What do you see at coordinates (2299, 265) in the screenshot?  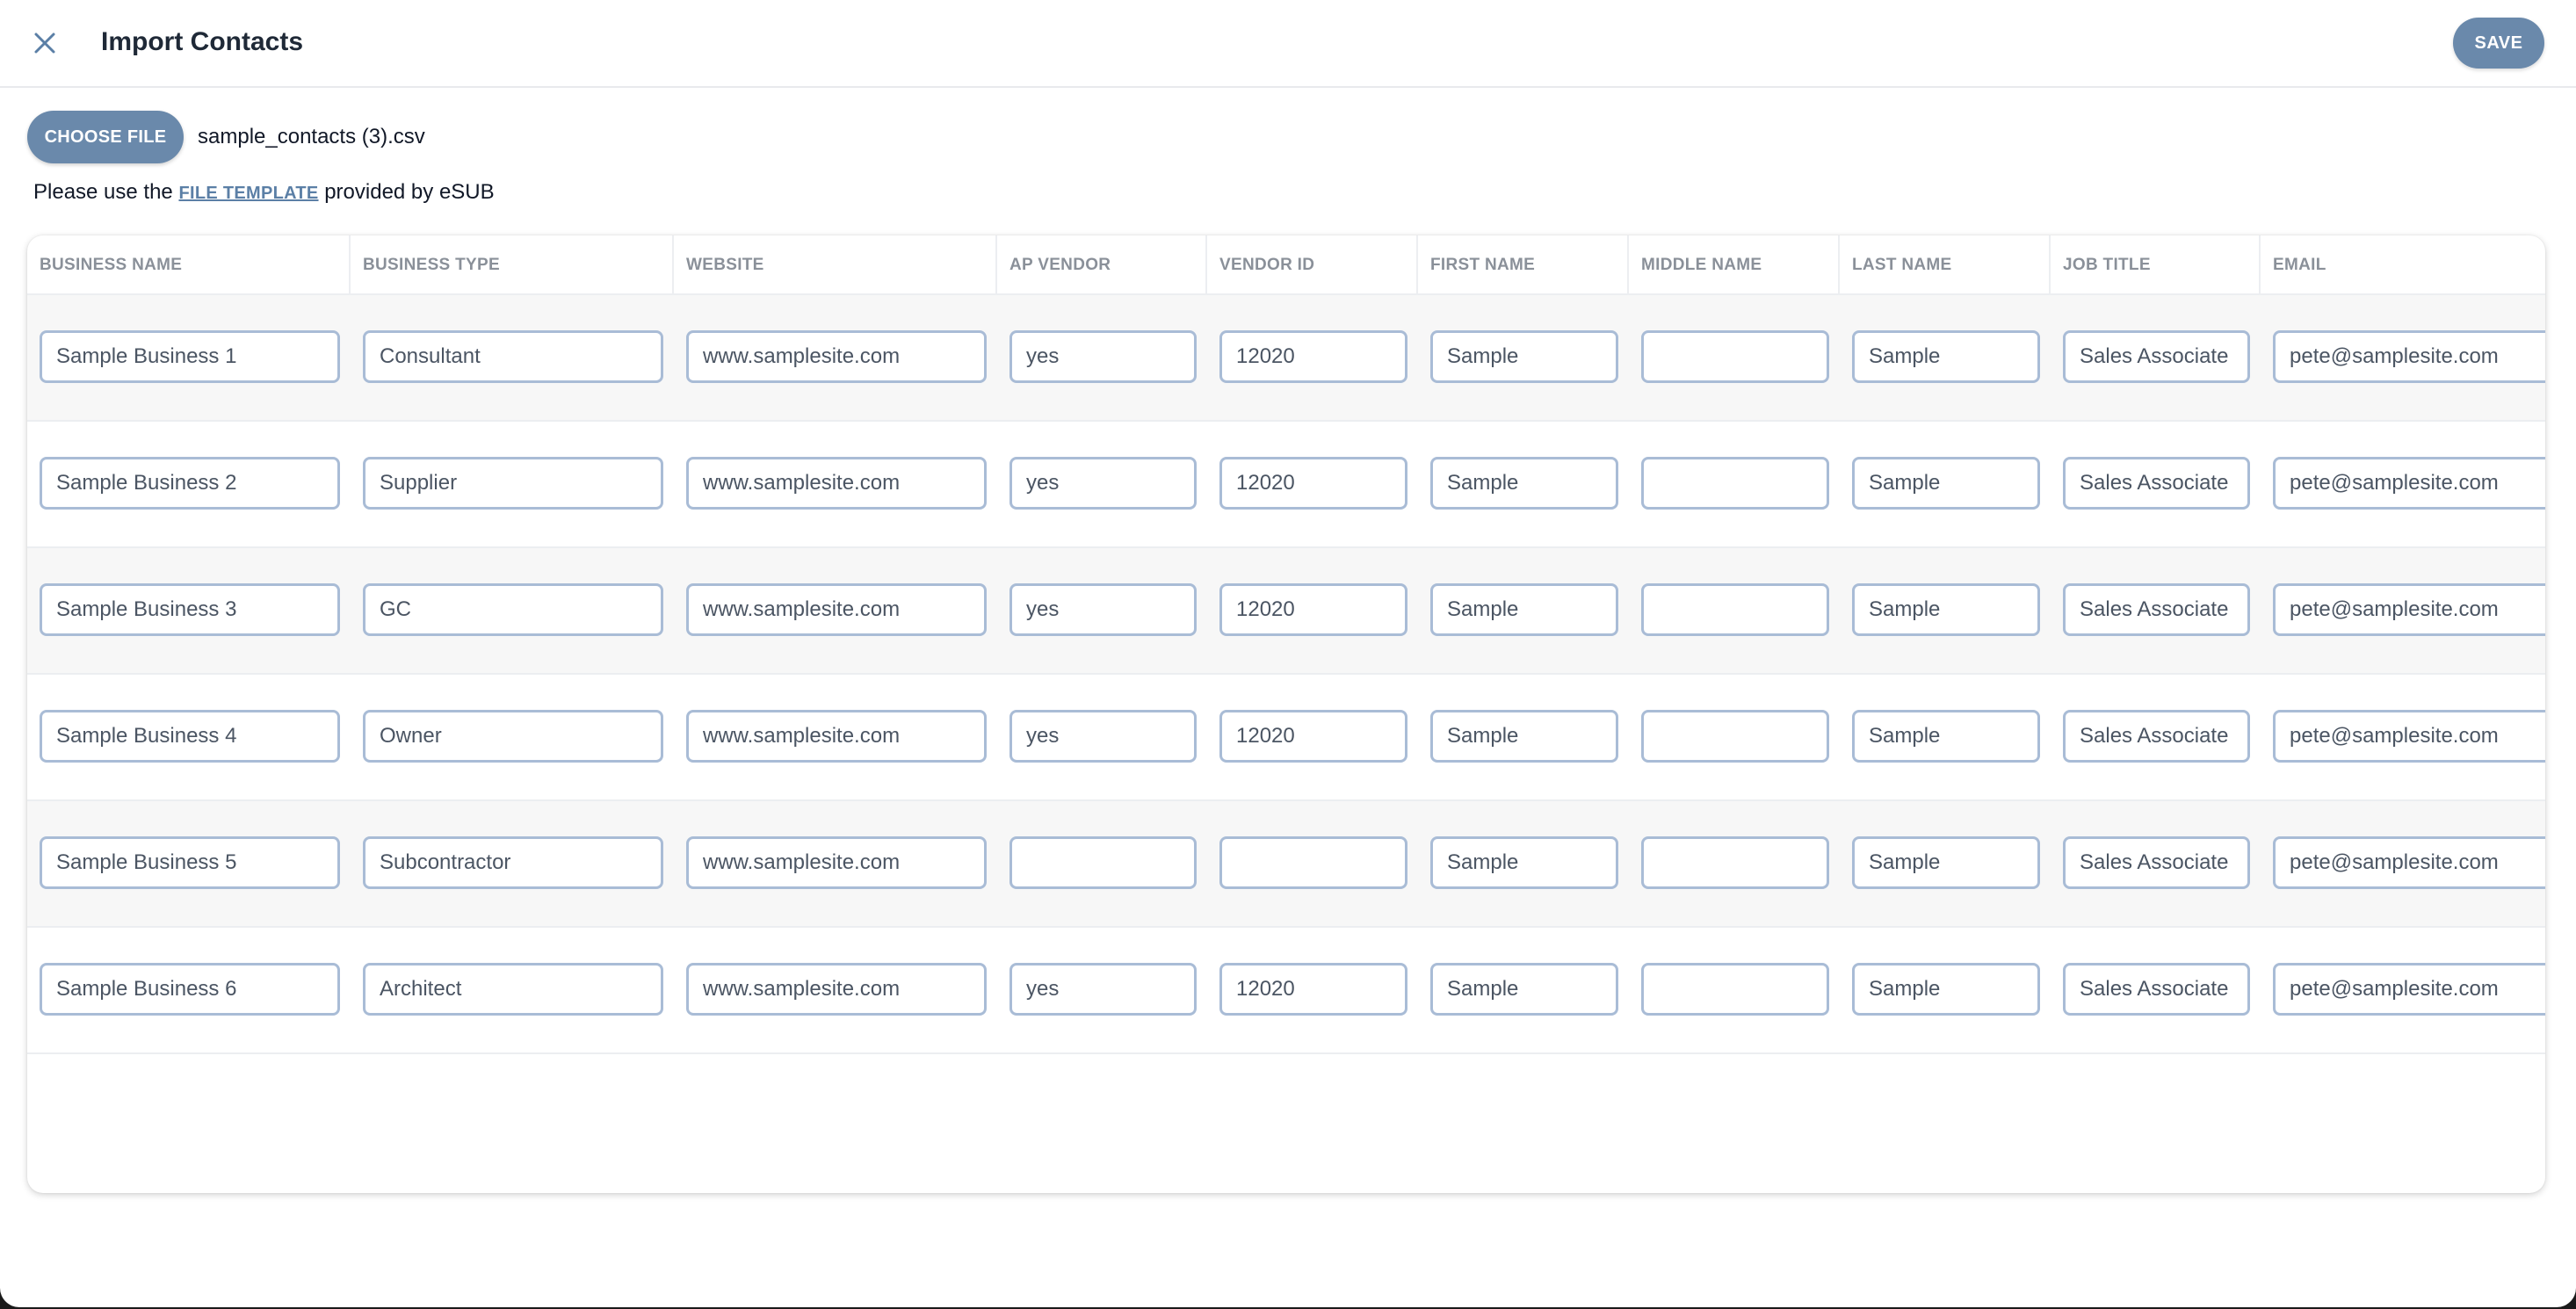 I see `column-header-email: EMAIL` at bounding box center [2299, 265].